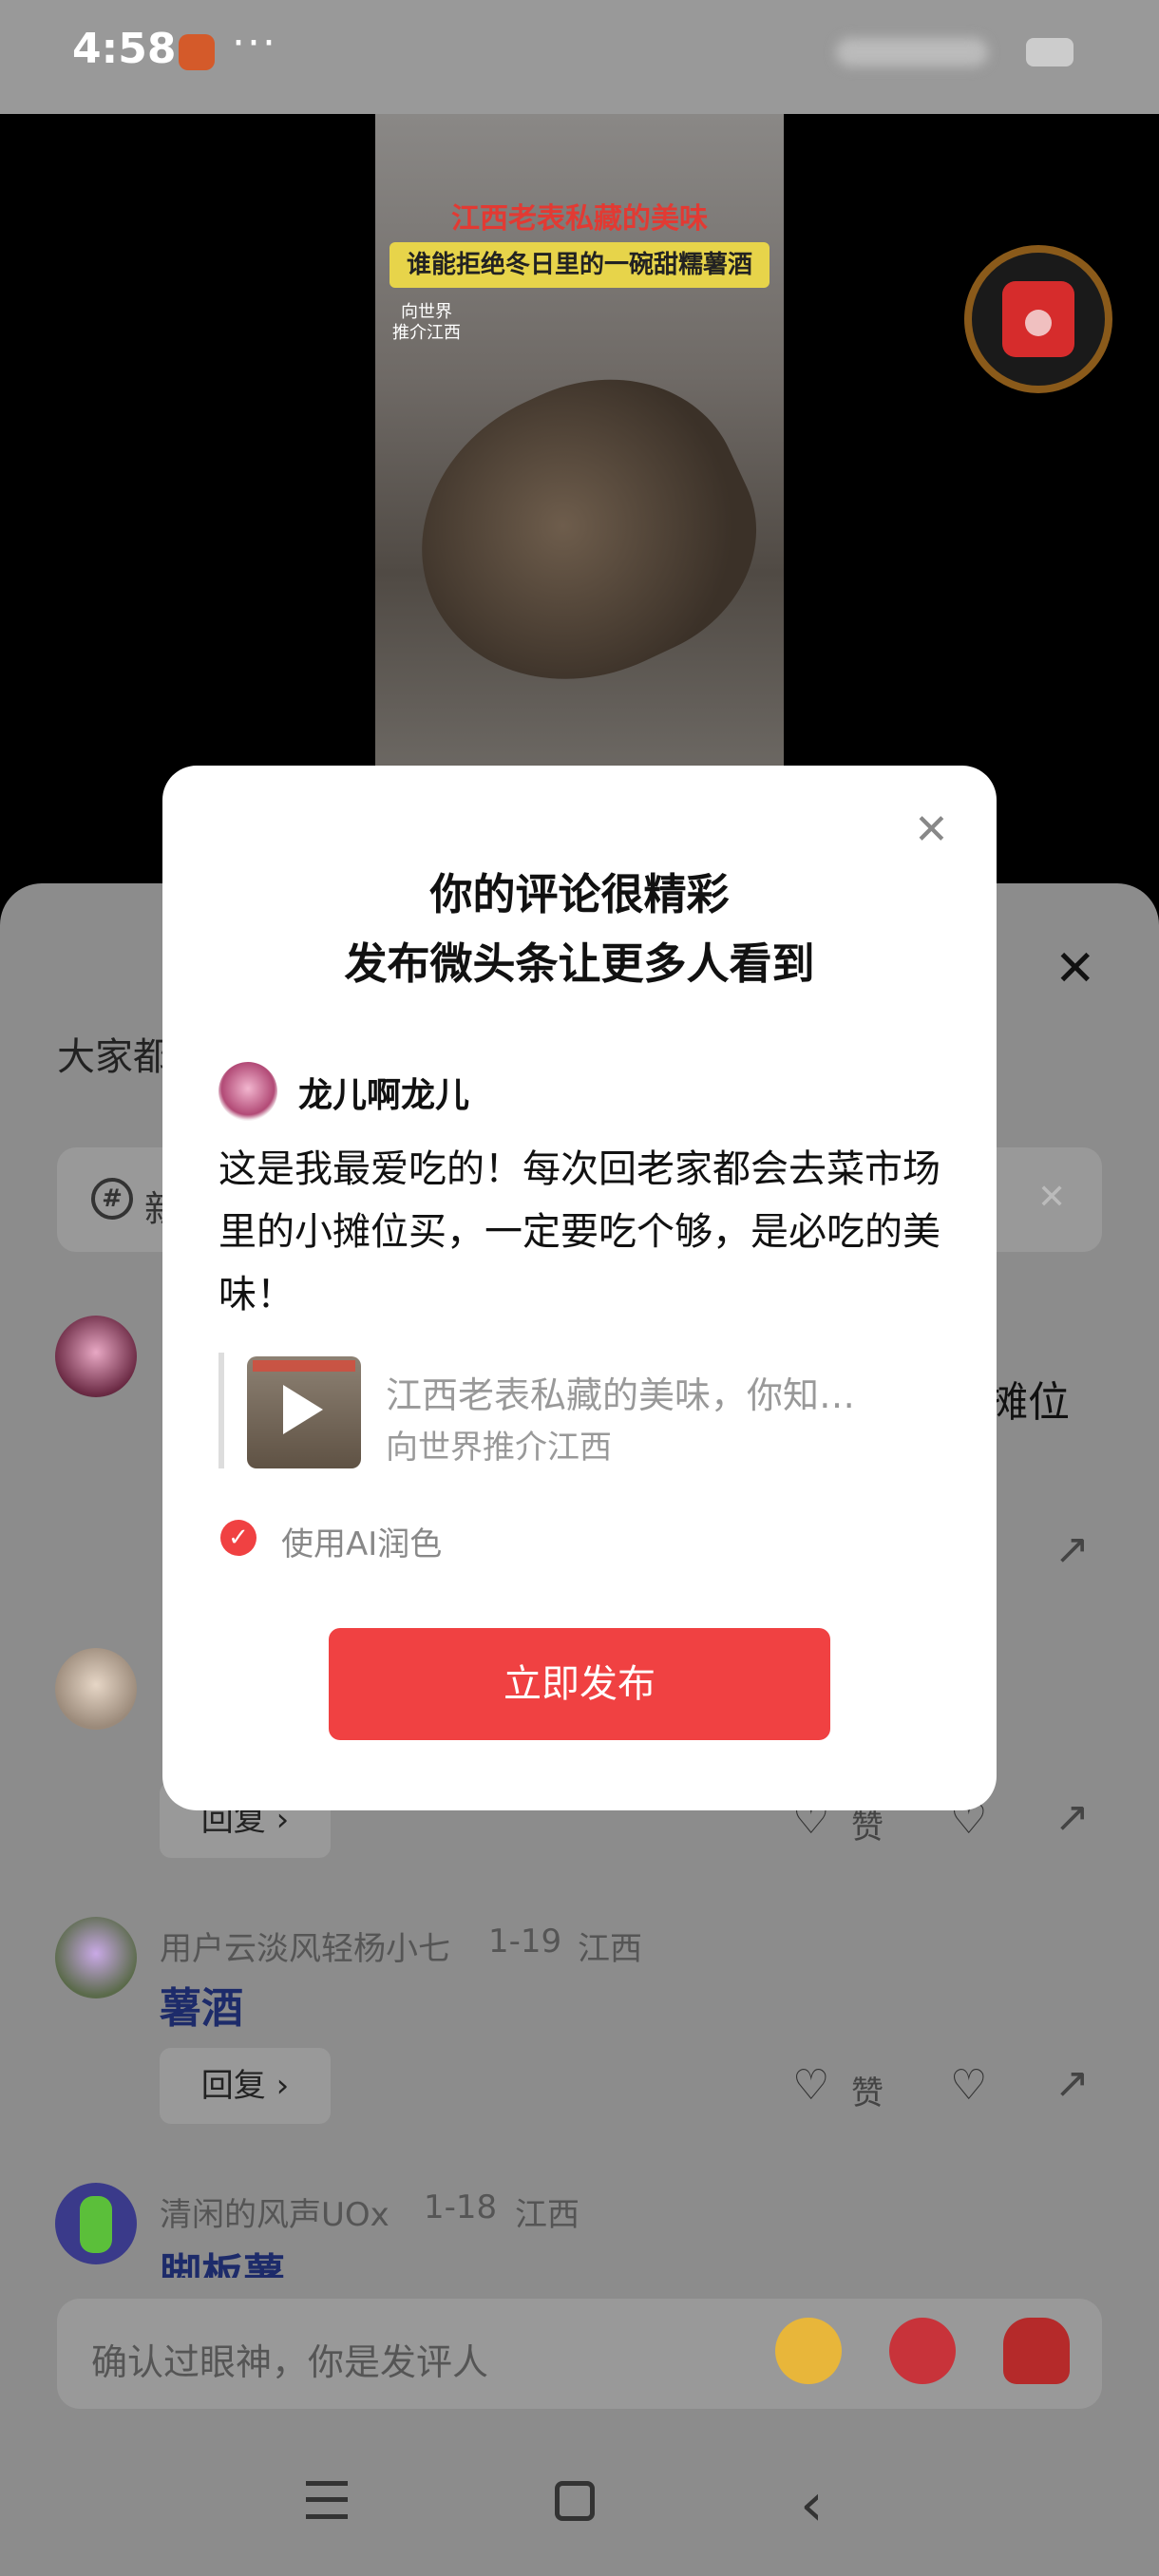 The height and width of the screenshot is (2576, 1159). What do you see at coordinates (931, 829) in the screenshot?
I see `dialog-close-icon: ✕` at bounding box center [931, 829].